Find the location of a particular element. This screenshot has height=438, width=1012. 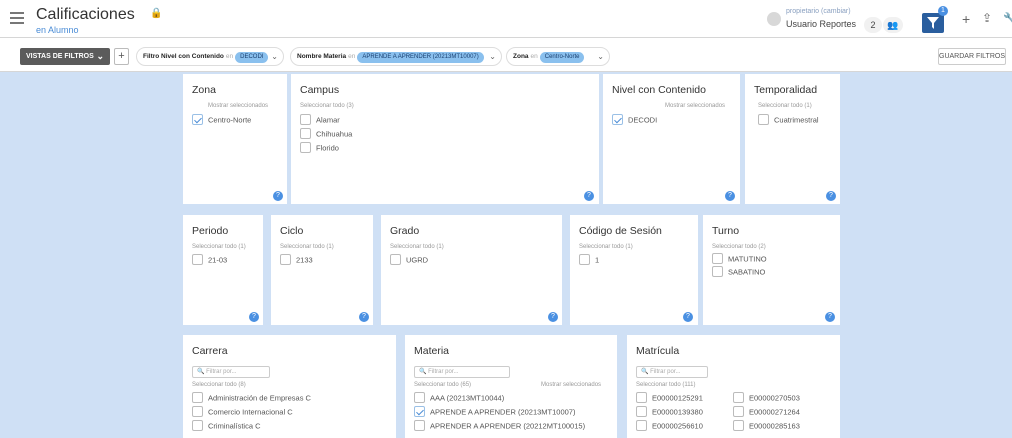

filter-option: E00000139380 is located at coordinates (669, 412).